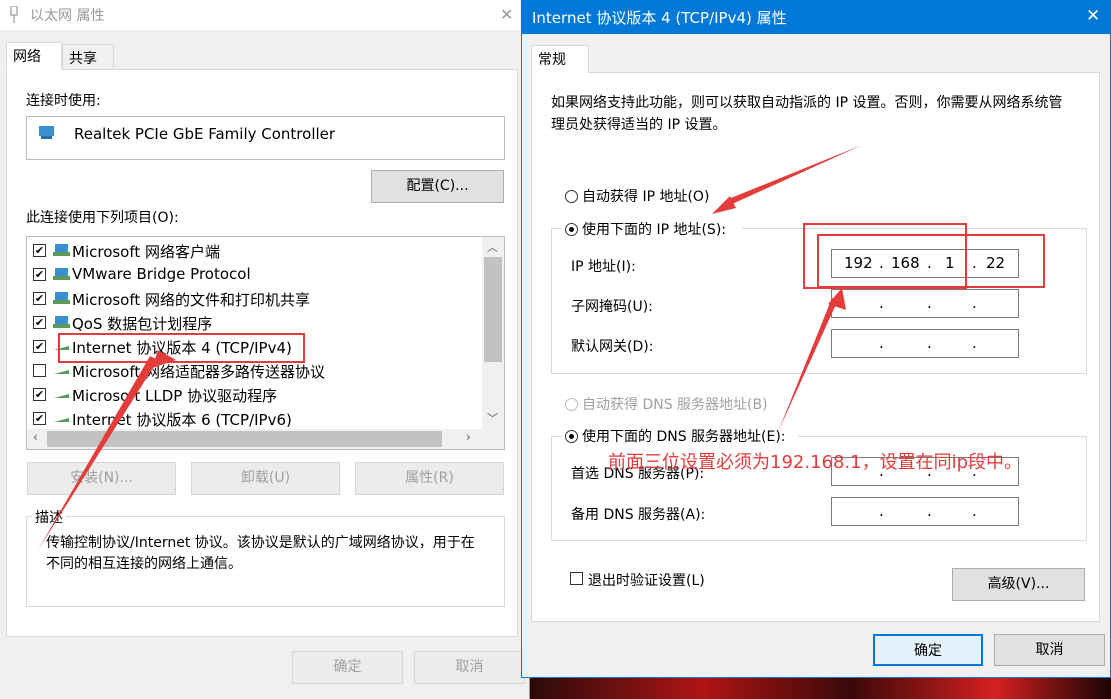 Image resolution: width=1111 pixels, height=699 pixels. Describe the element at coordinates (492, 247) in the screenshot. I see `scroll-up-icon: ︿` at that location.